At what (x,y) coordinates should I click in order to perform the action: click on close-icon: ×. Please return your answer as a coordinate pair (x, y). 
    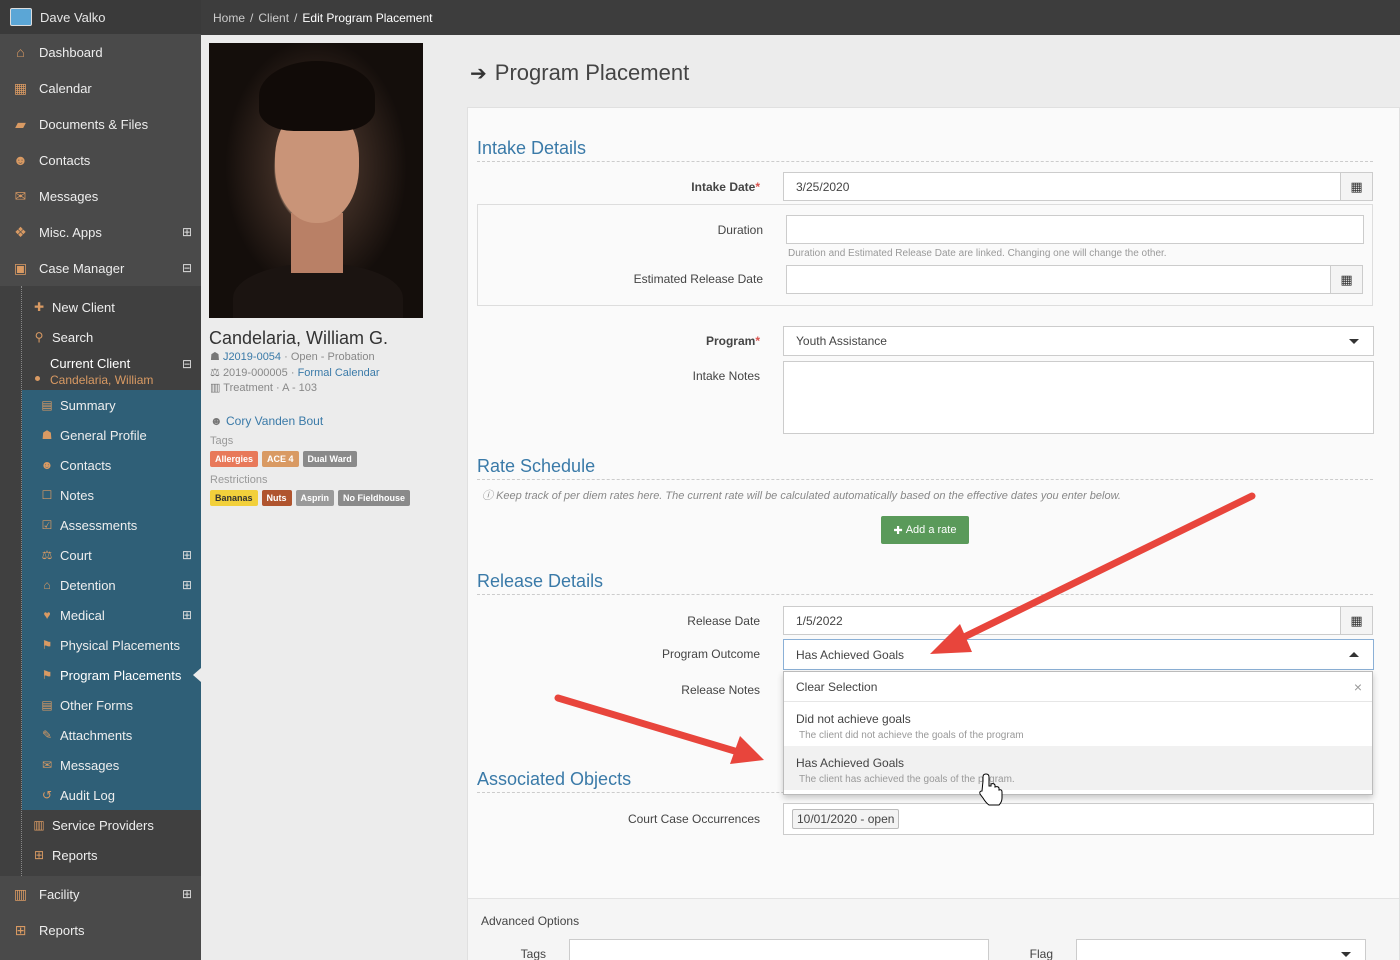
    Looking at the image, I should click on (1358, 687).